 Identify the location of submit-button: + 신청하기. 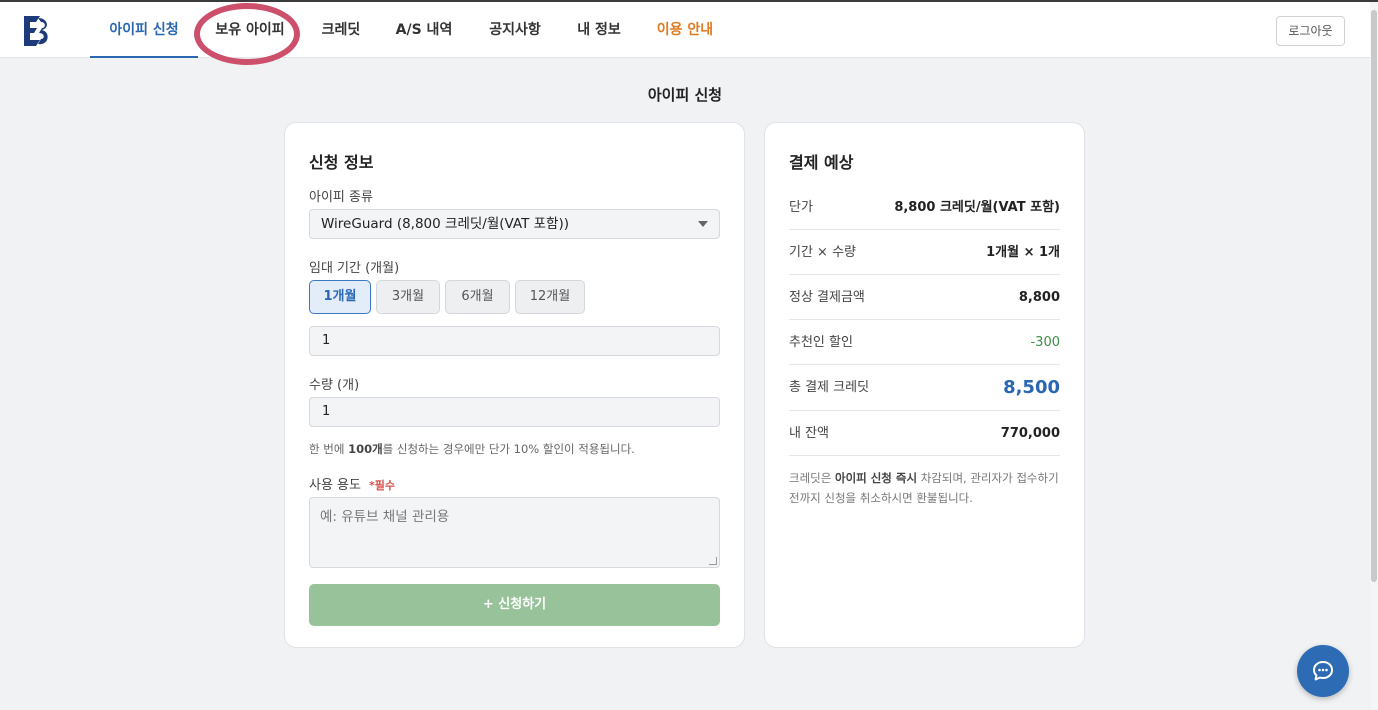
(514, 605).